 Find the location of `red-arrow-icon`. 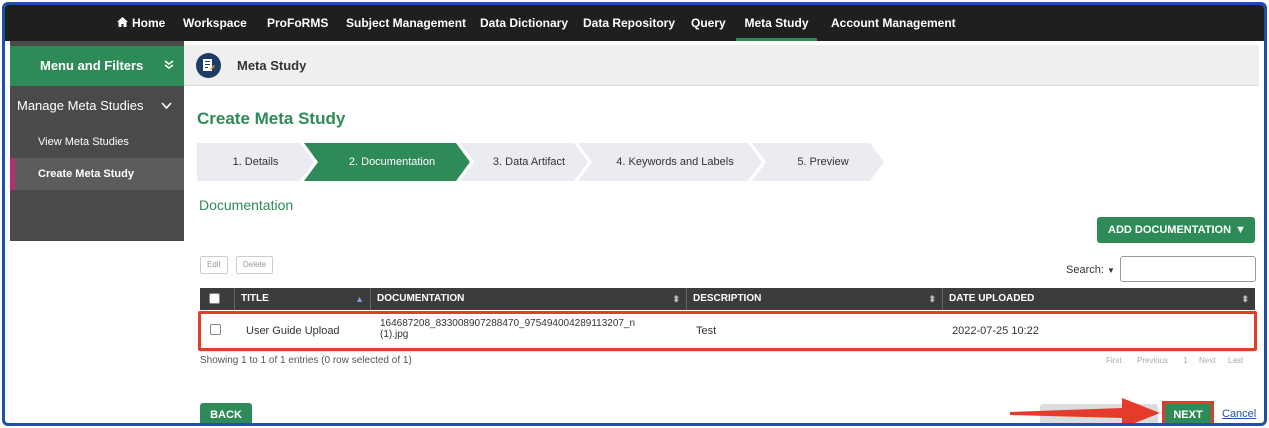

red-arrow-icon is located at coordinates (1085, 410).